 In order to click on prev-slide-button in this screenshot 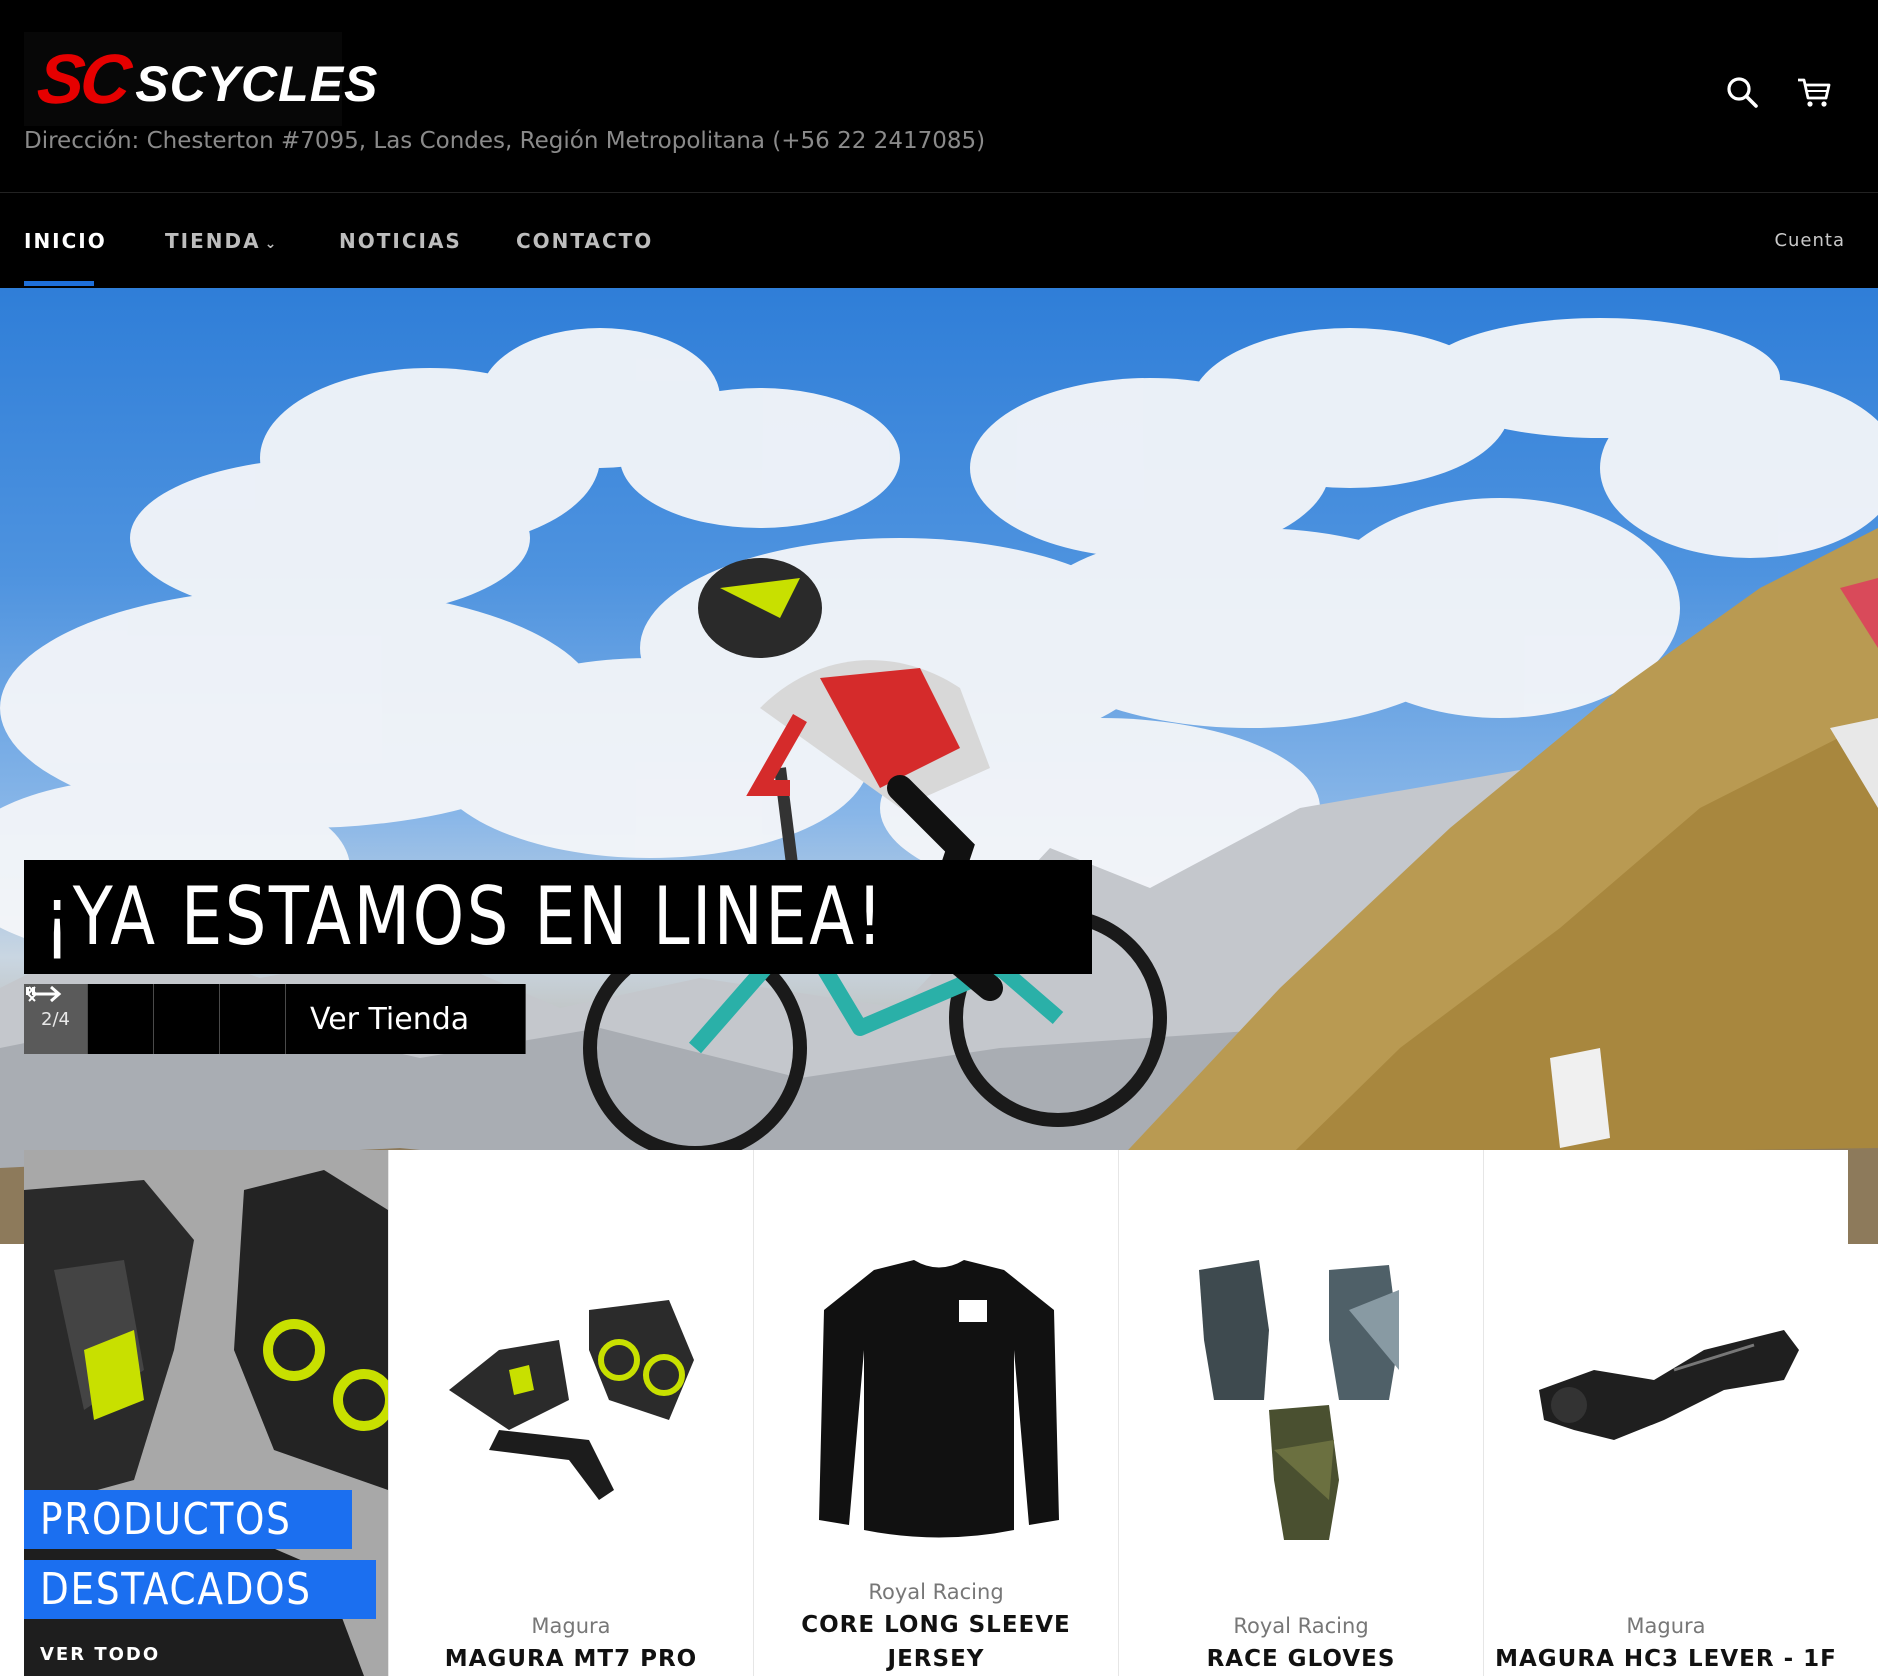, I will do `click(123, 1019)`.